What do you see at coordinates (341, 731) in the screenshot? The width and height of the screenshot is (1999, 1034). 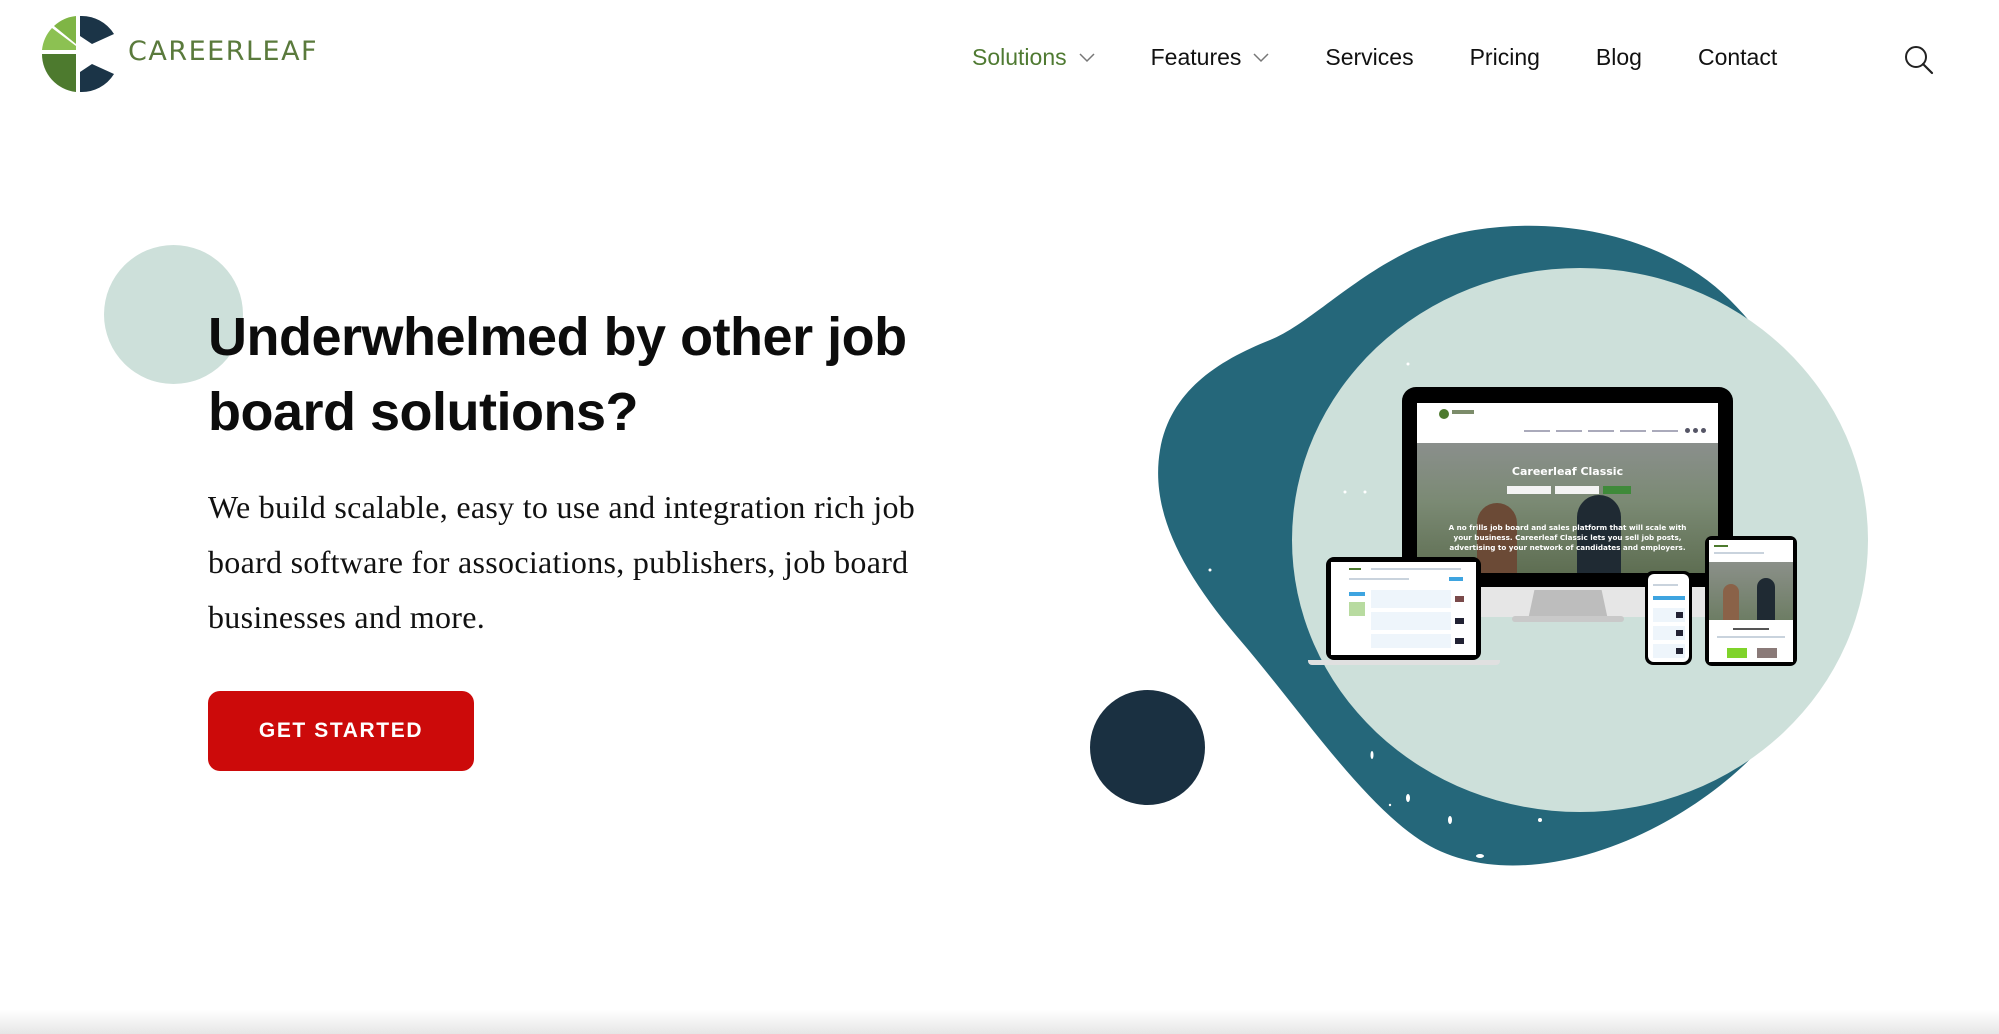 I see `get-started-button: GET STARTED` at bounding box center [341, 731].